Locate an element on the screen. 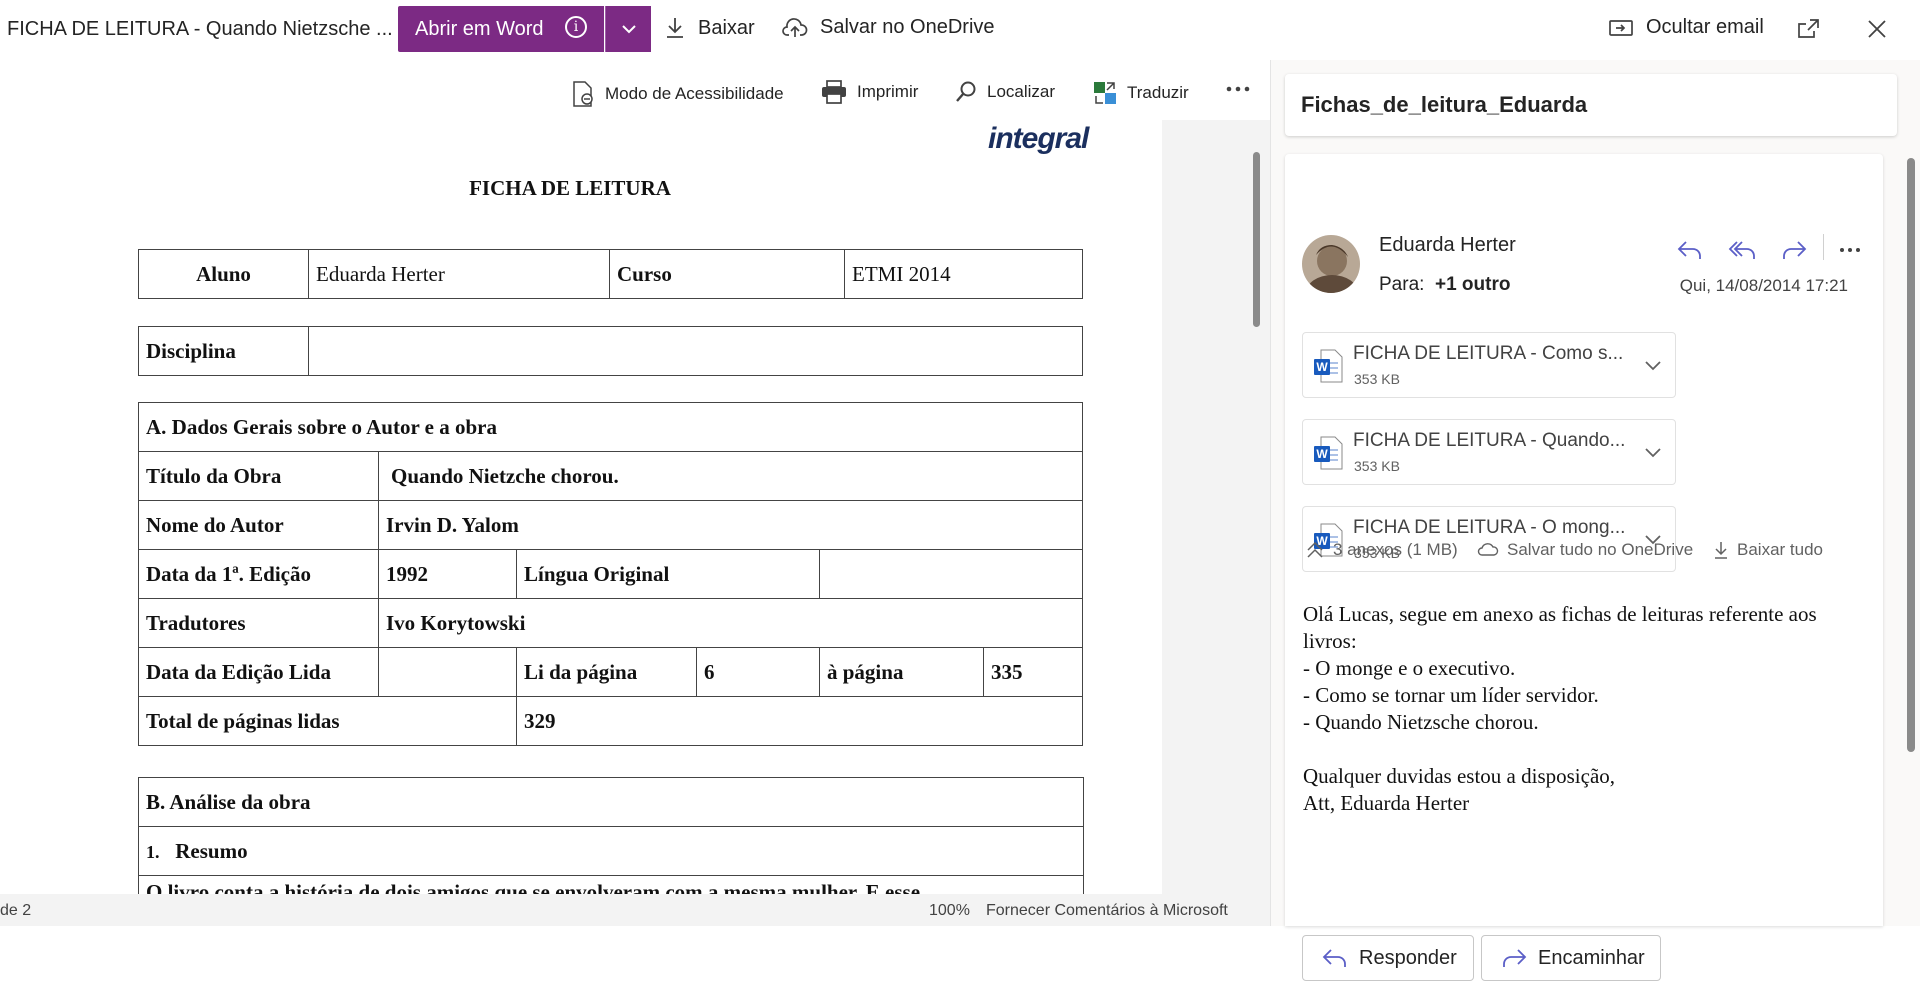  save-onedrive-label: Salvar no OneDrive is located at coordinates (907, 27).